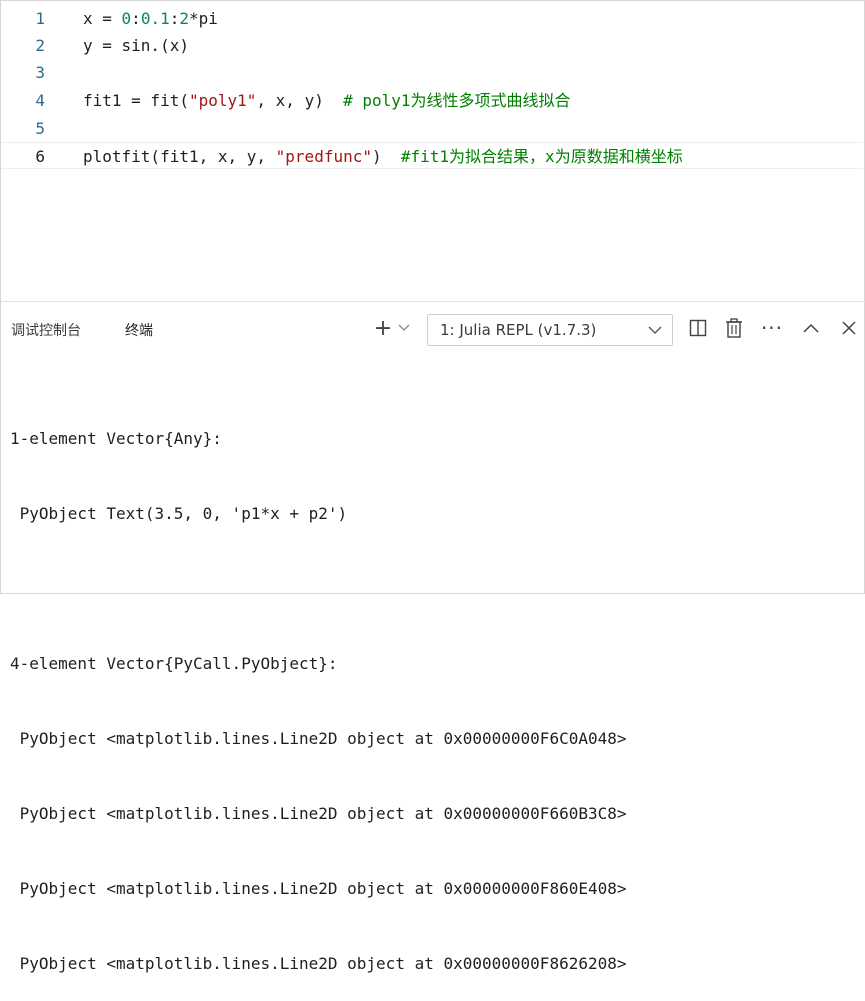 The width and height of the screenshot is (865, 1001). Describe the element at coordinates (116, 438) in the screenshot. I see `terminal-line: 1-element Vector{Any}:` at that location.